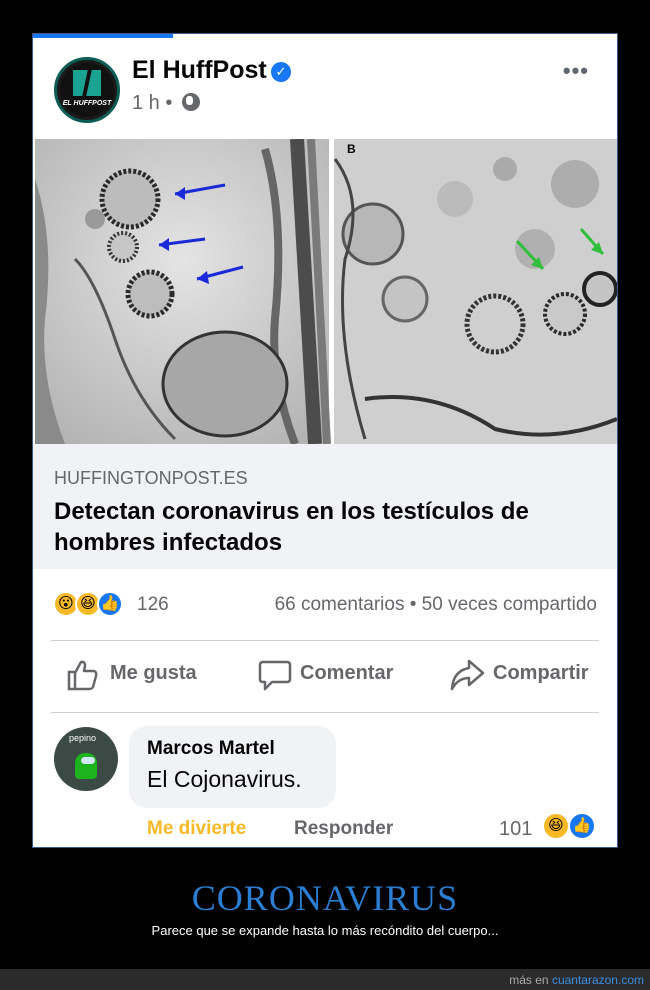 This screenshot has height=990, width=650. What do you see at coordinates (281, 72) in the screenshot?
I see `verified-badge-icon: ✓` at bounding box center [281, 72].